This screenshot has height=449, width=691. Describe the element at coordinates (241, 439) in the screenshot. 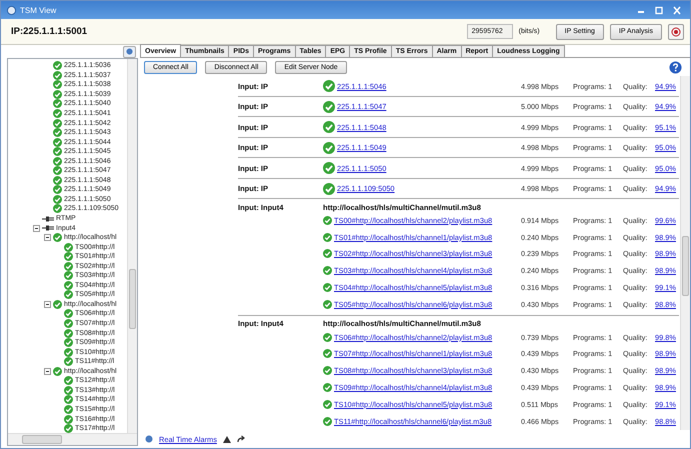

I see `forward-arrow-icon` at that location.